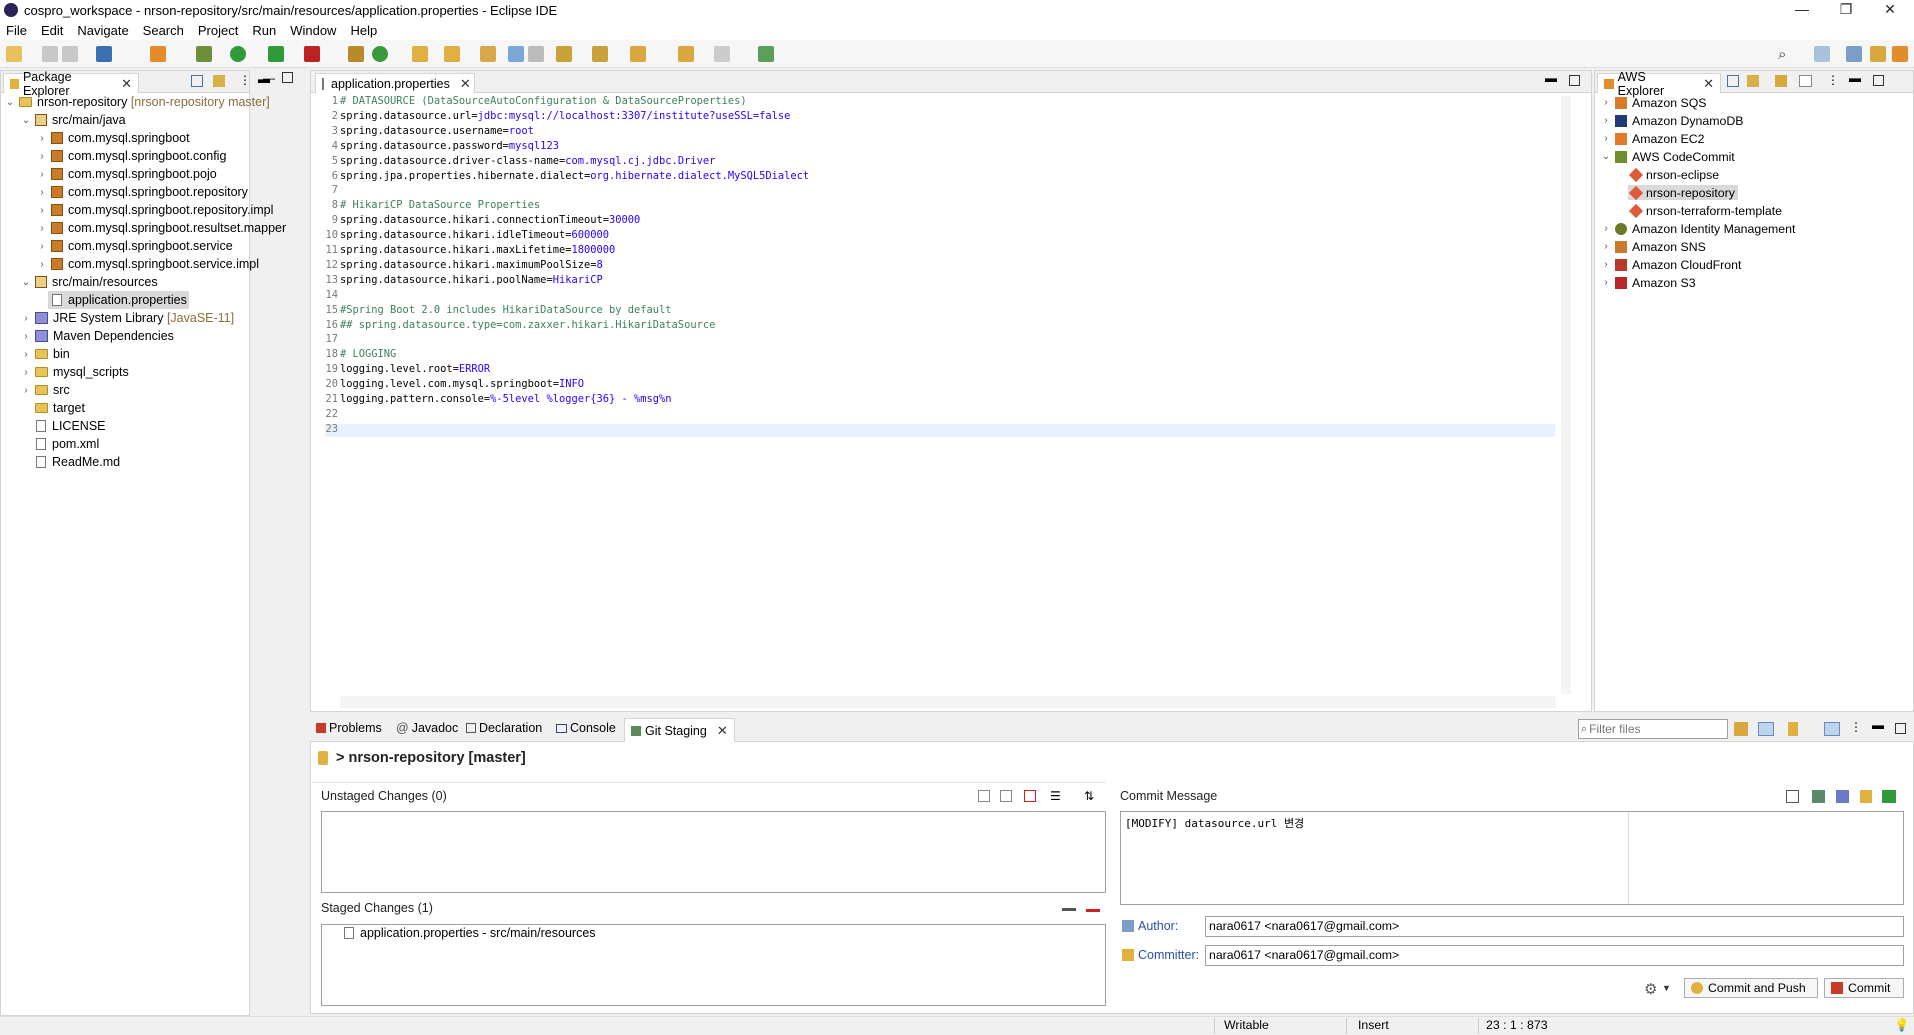 The image size is (1914, 1035). I want to click on sign-off-icon, so click(1842, 796).